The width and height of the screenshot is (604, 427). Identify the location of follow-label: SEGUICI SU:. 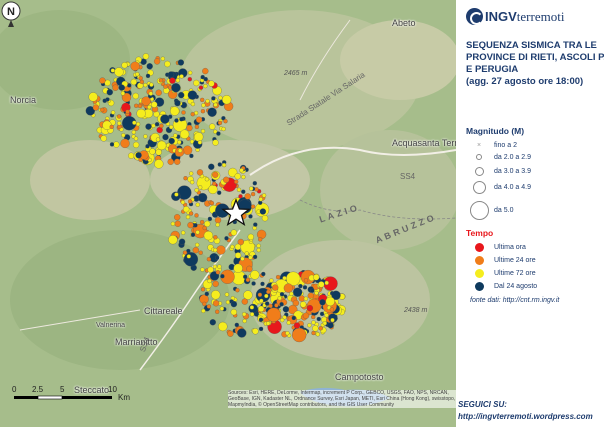
(482, 404).